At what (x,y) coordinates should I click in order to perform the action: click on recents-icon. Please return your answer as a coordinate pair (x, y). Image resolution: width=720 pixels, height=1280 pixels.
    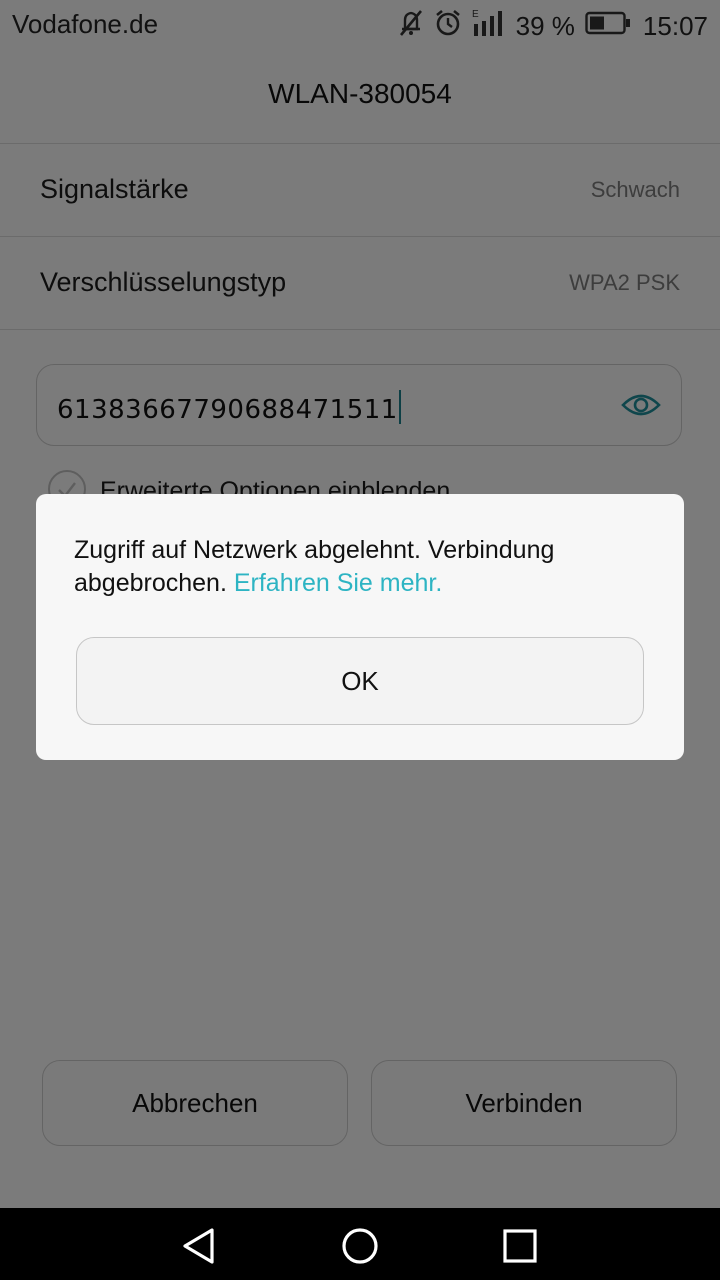
    Looking at the image, I should click on (520, 1246).